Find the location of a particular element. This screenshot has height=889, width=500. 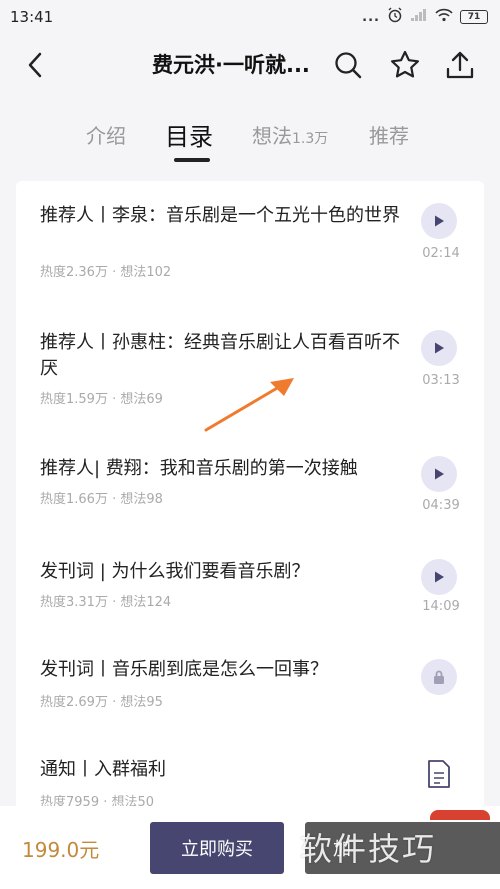

back-button is located at coordinates (35, 65).